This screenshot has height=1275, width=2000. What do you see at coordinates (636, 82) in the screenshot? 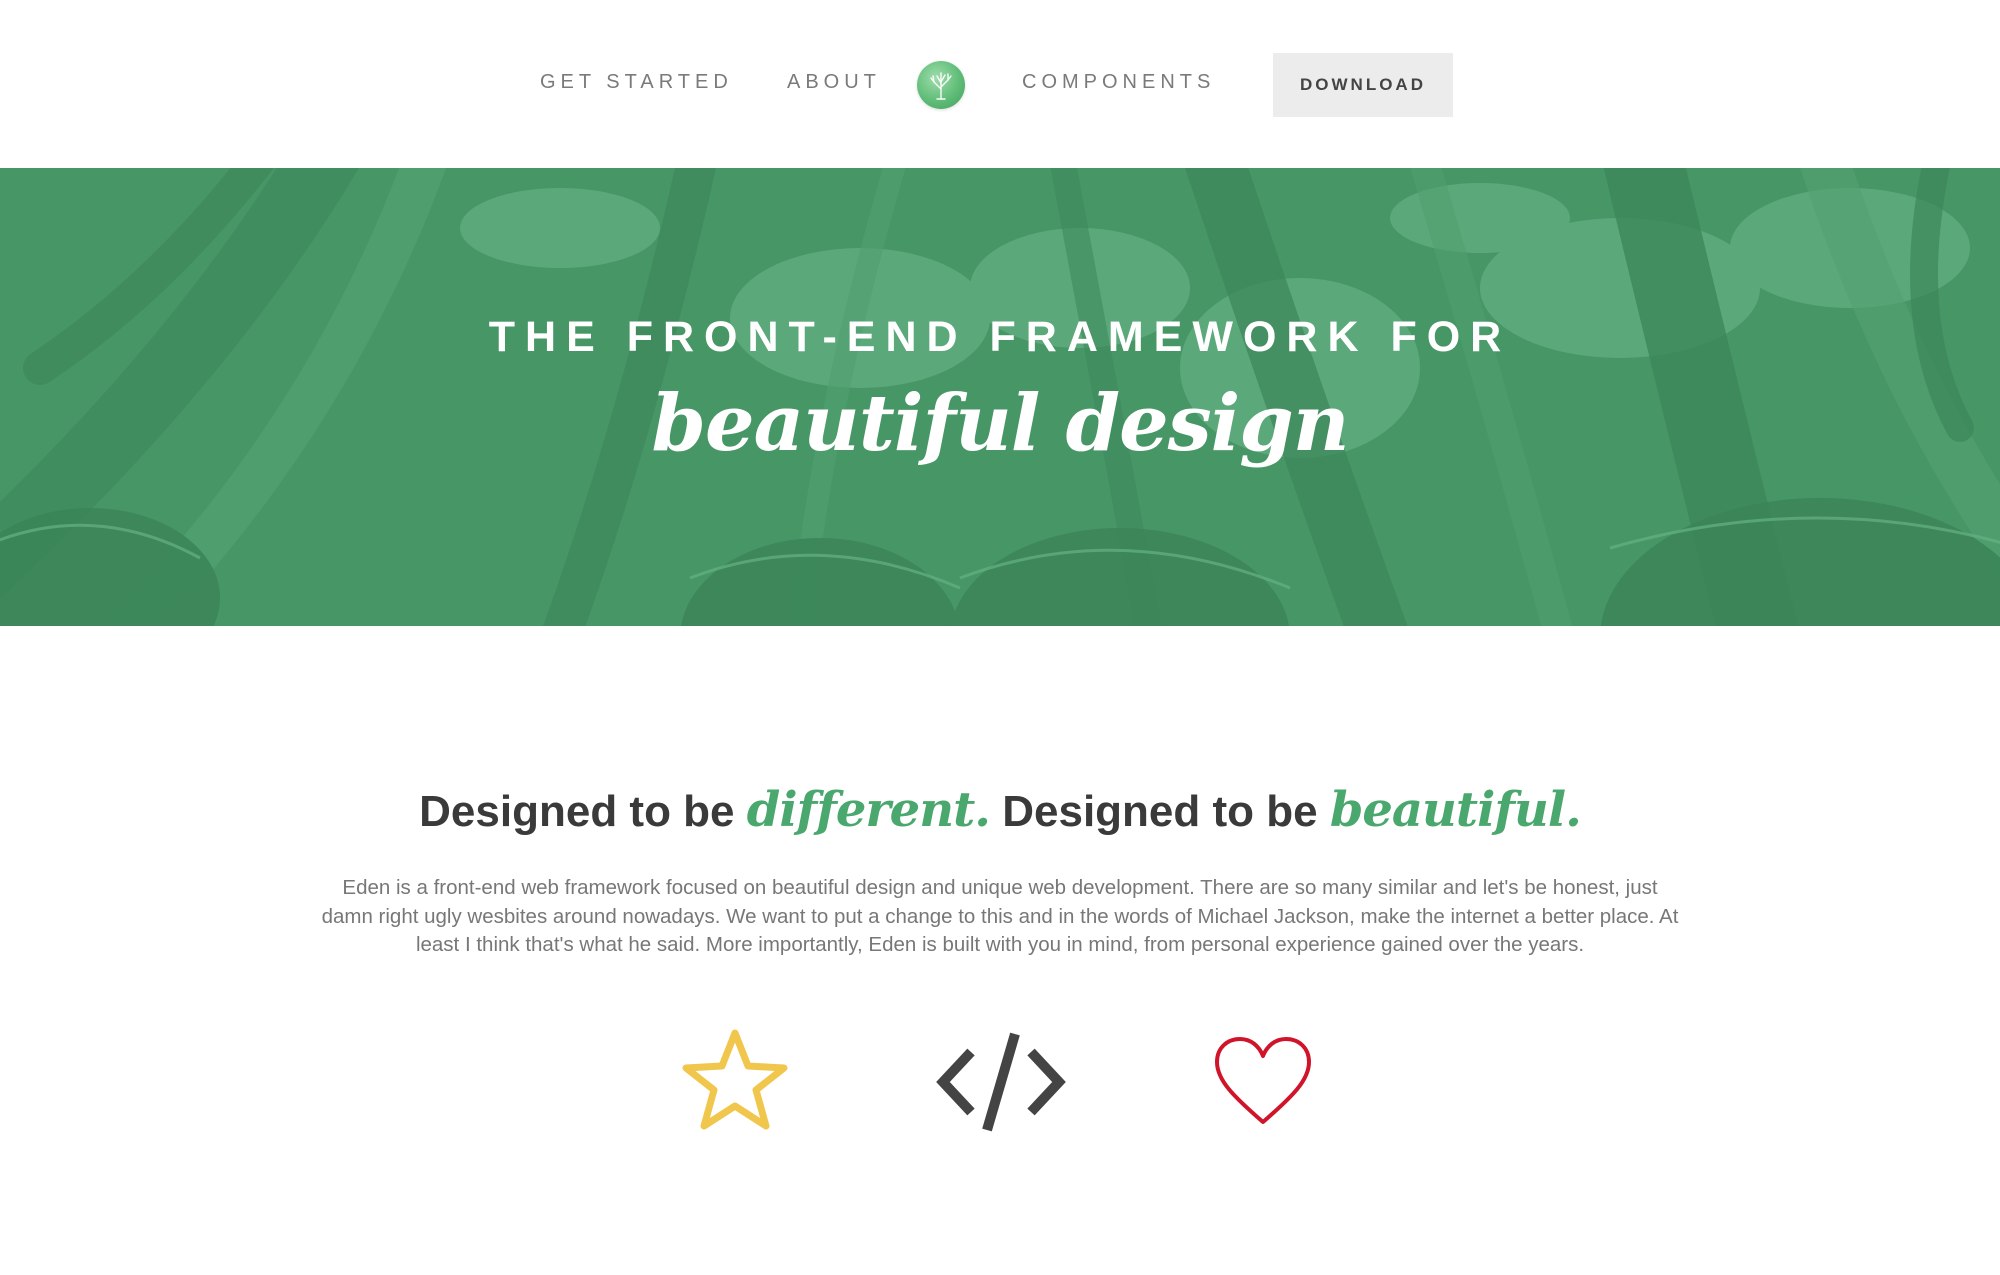
I see `nav-link-get-started: GET STARTED` at bounding box center [636, 82].